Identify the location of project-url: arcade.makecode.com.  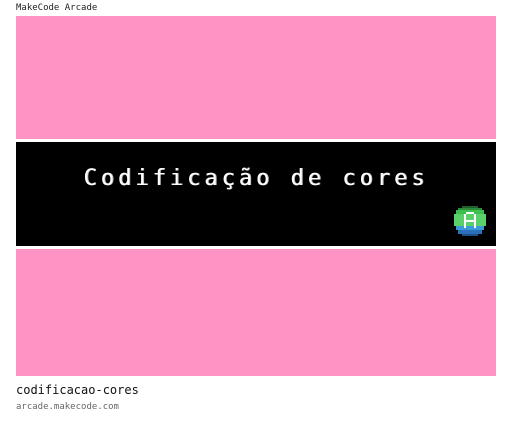
(67, 407).